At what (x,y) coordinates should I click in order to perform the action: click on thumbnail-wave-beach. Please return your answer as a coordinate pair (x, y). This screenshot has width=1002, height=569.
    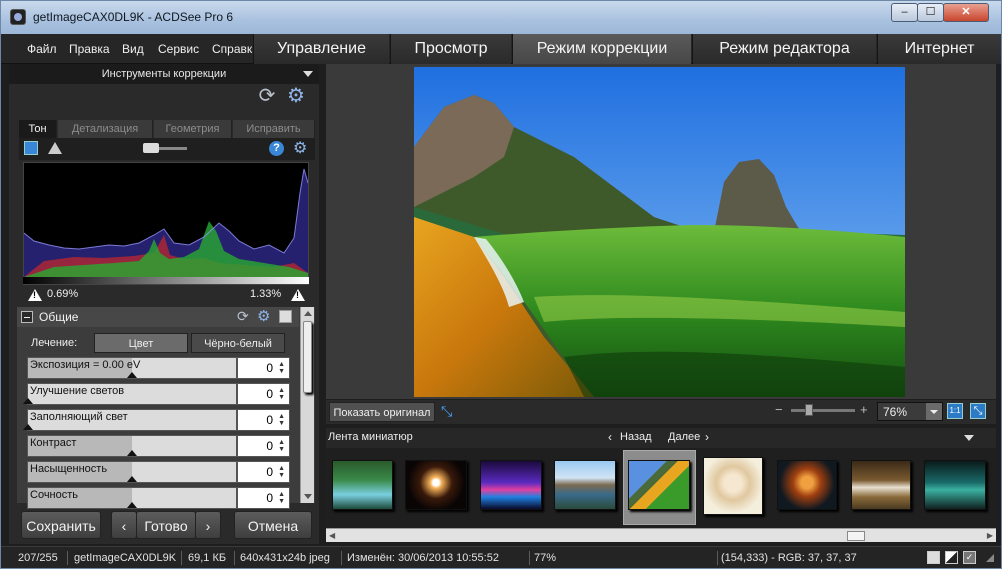
    Looking at the image, I should click on (659, 485).